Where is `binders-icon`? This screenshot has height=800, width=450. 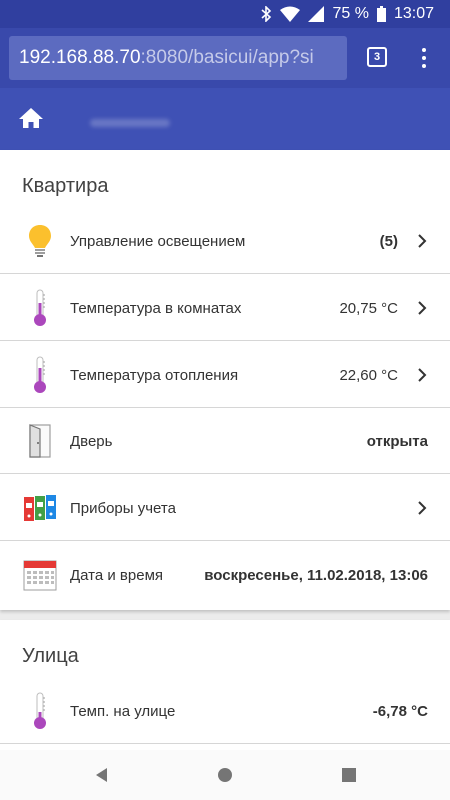
binders-icon is located at coordinates (40, 508).